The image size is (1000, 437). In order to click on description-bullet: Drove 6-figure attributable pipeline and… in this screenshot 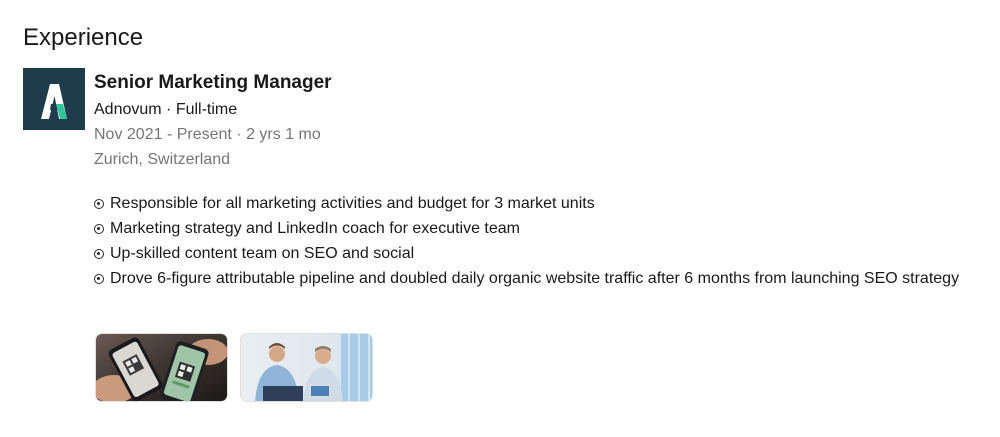, I will do `click(534, 278)`.